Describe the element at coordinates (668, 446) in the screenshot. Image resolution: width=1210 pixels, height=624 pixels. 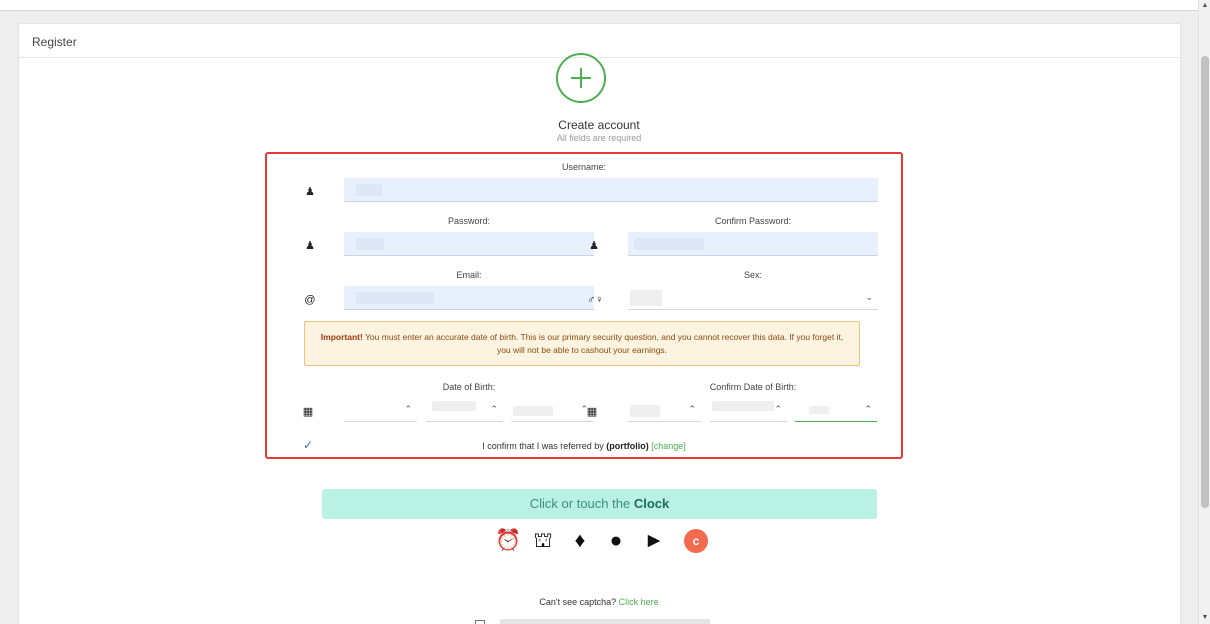
I see `change-referrer-link: [change]` at that location.